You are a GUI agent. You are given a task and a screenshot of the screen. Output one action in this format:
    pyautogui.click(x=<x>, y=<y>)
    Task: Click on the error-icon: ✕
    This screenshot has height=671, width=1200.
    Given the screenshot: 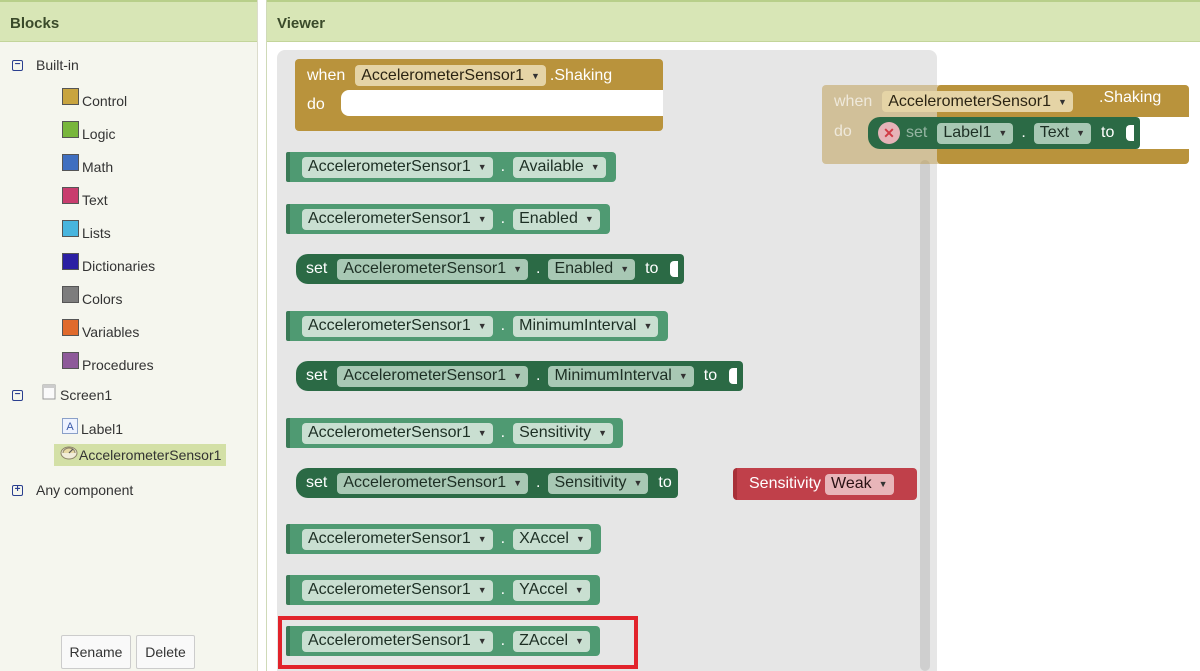 What is the action you would take?
    pyautogui.click(x=889, y=133)
    